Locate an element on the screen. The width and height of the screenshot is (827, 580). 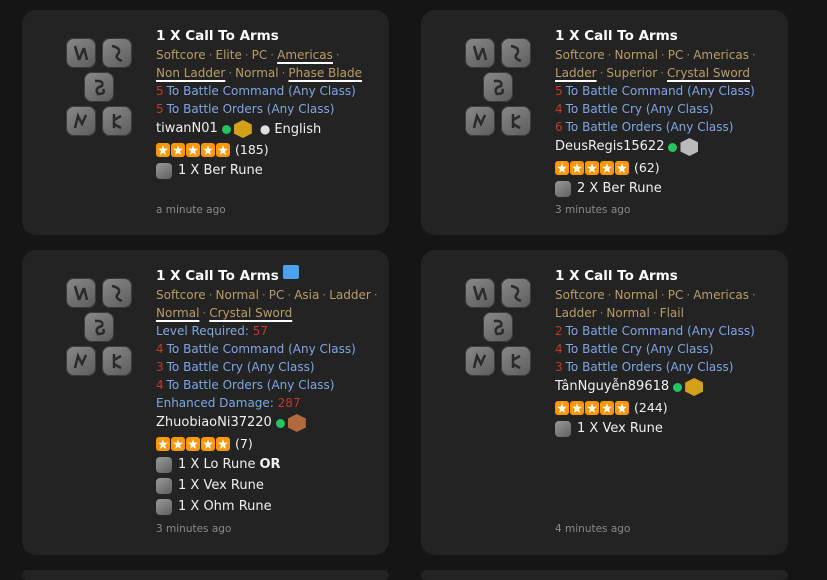
stat-line: 4 To Battle Orders (Any Class) is located at coordinates (245, 385).